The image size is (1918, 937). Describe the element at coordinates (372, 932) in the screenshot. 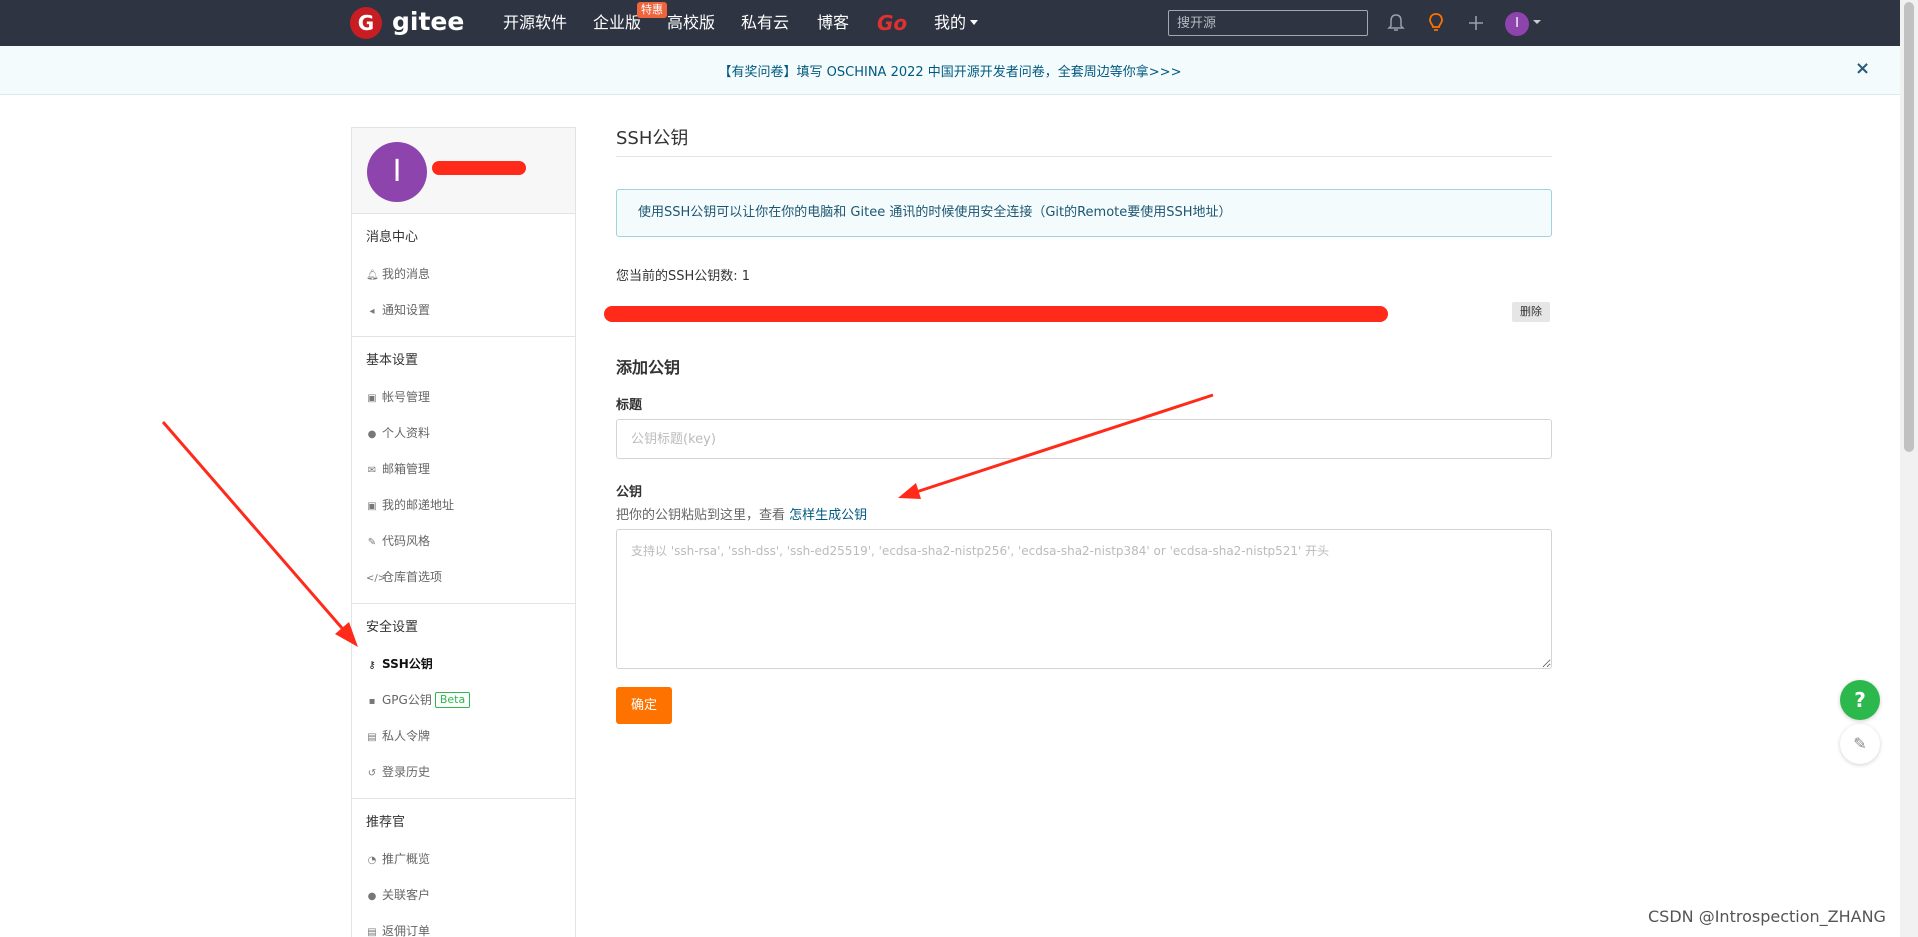

I see `order-icon: ▤` at that location.